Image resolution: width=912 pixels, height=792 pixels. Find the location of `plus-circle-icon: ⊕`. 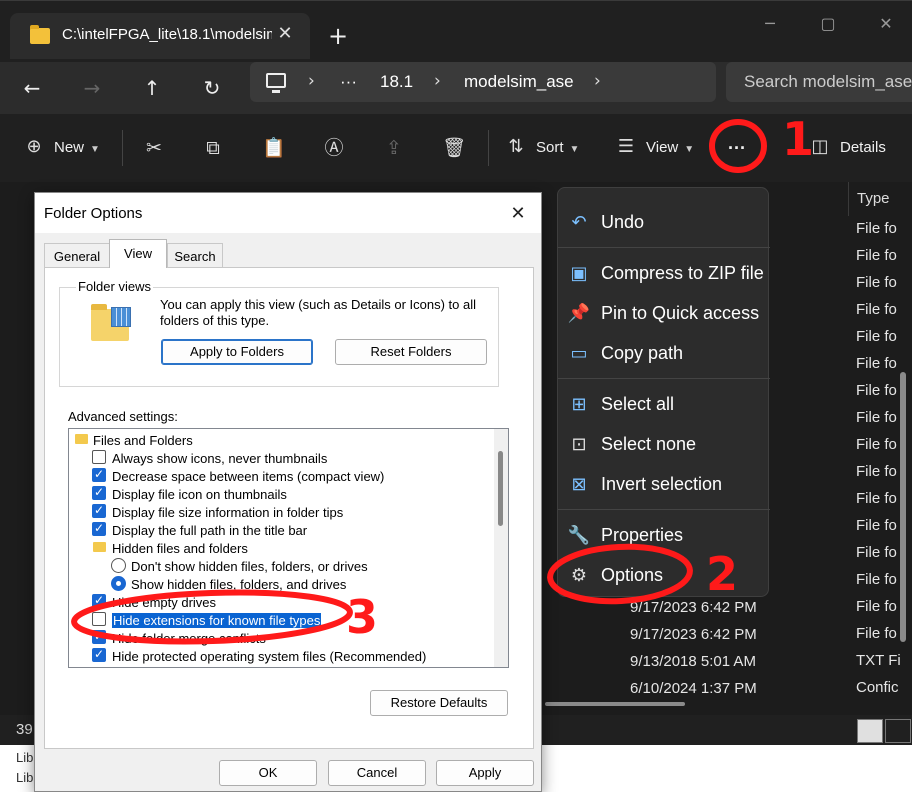

plus-circle-icon: ⊕ is located at coordinates (34, 146).